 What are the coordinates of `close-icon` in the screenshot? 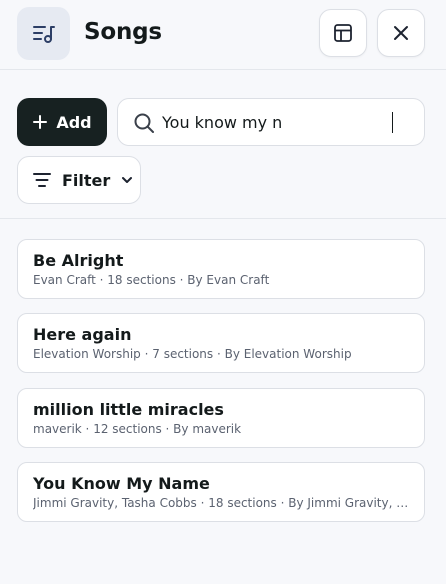 It's located at (401, 33).